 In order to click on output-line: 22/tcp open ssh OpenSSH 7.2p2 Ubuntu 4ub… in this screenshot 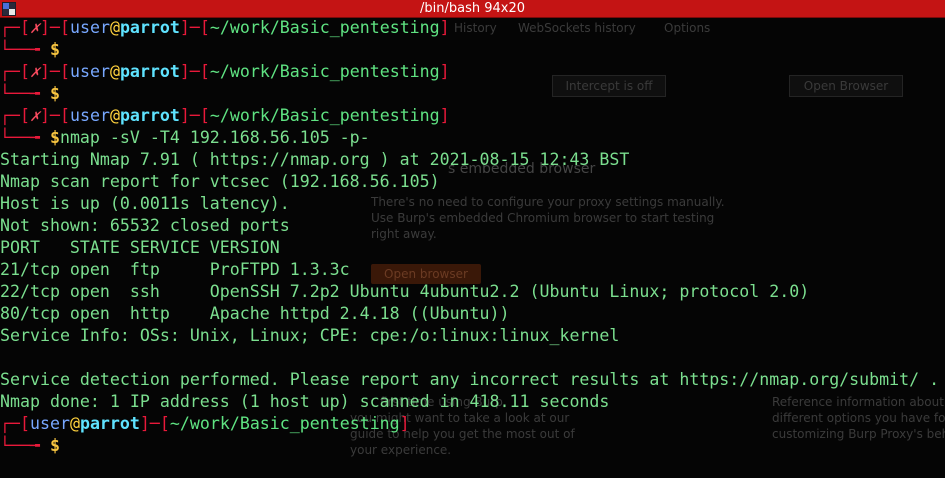, I will do `click(405, 291)`.